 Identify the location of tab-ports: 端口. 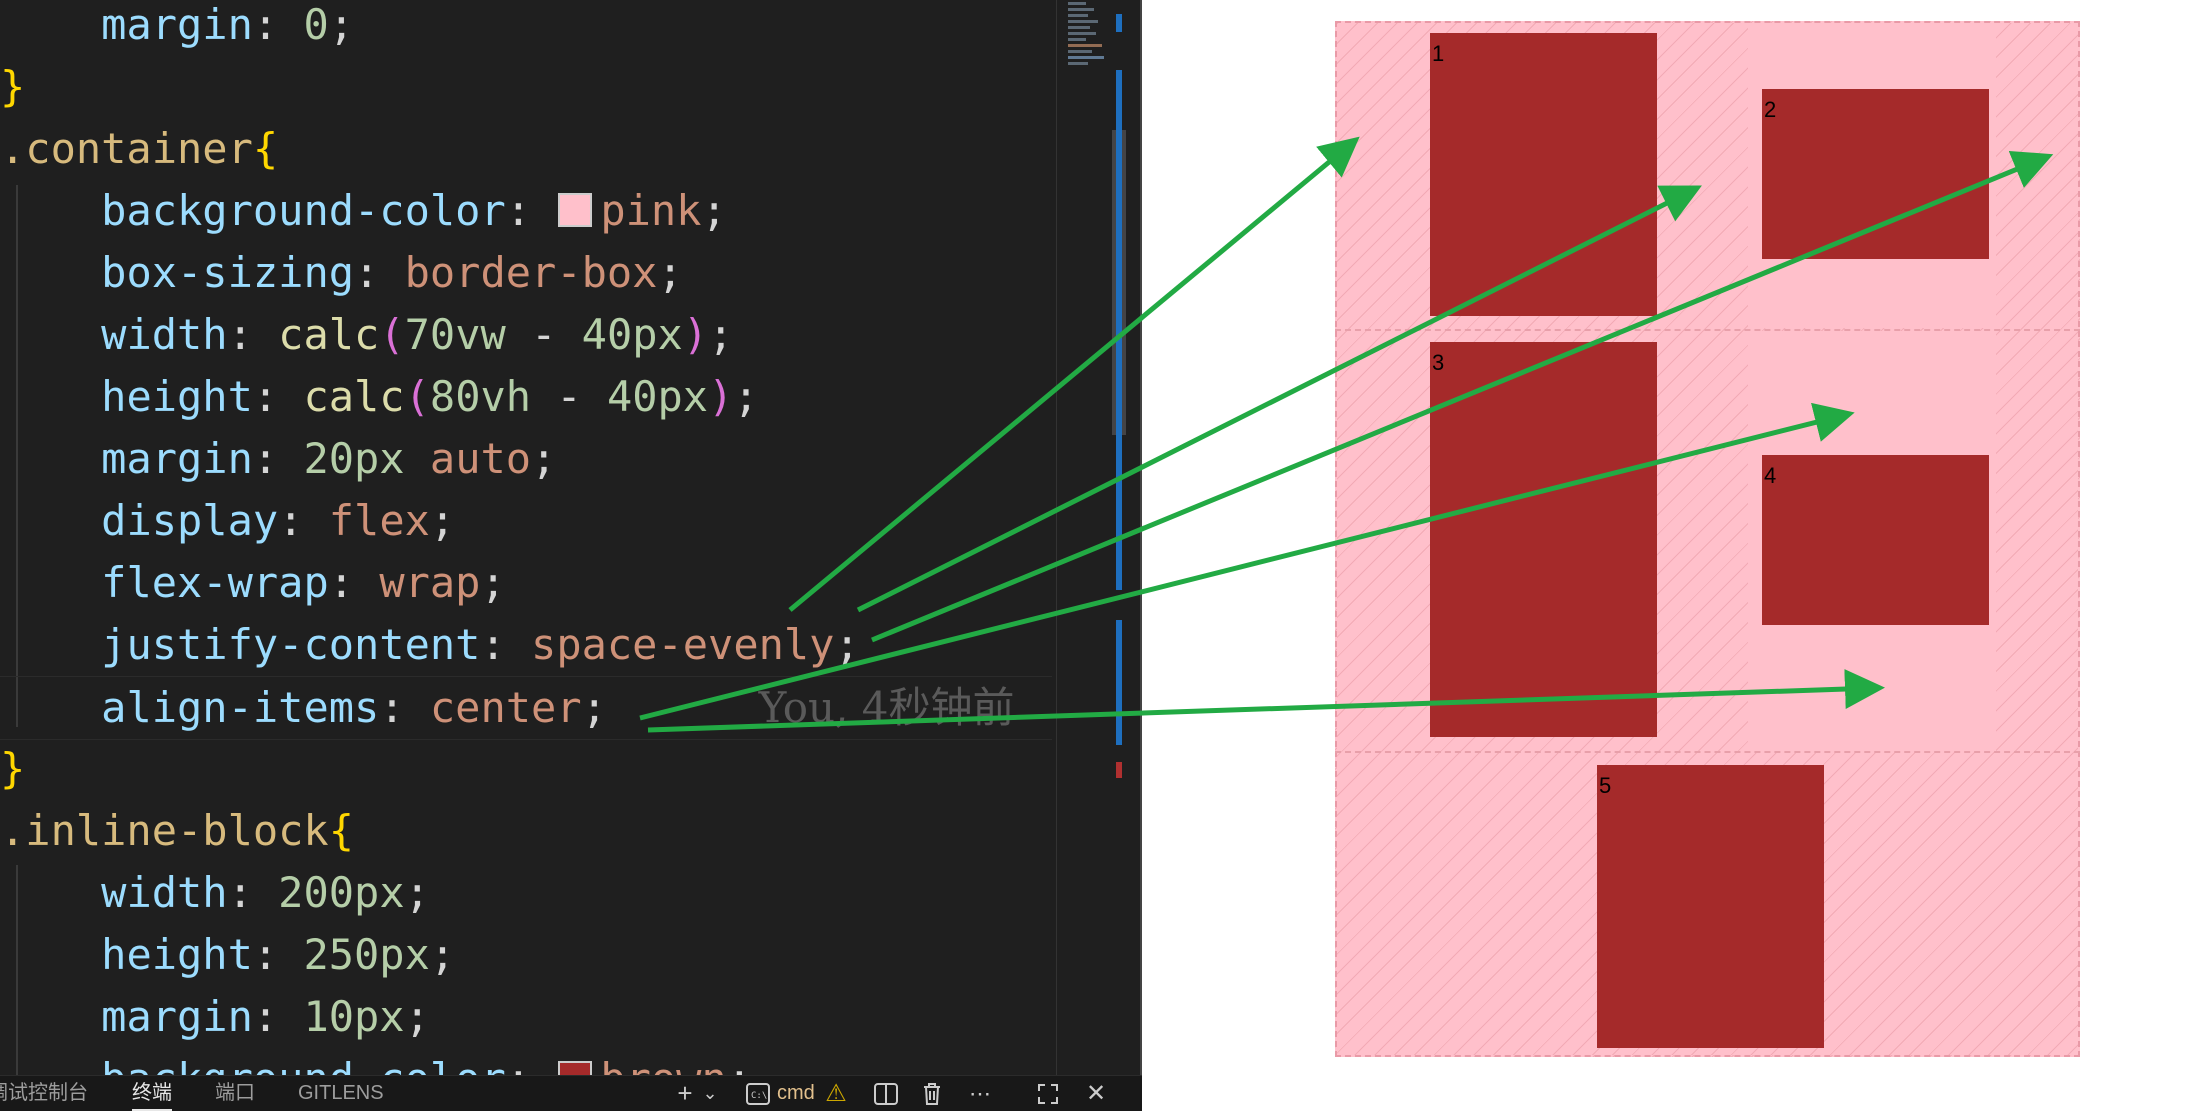
(235, 1093).